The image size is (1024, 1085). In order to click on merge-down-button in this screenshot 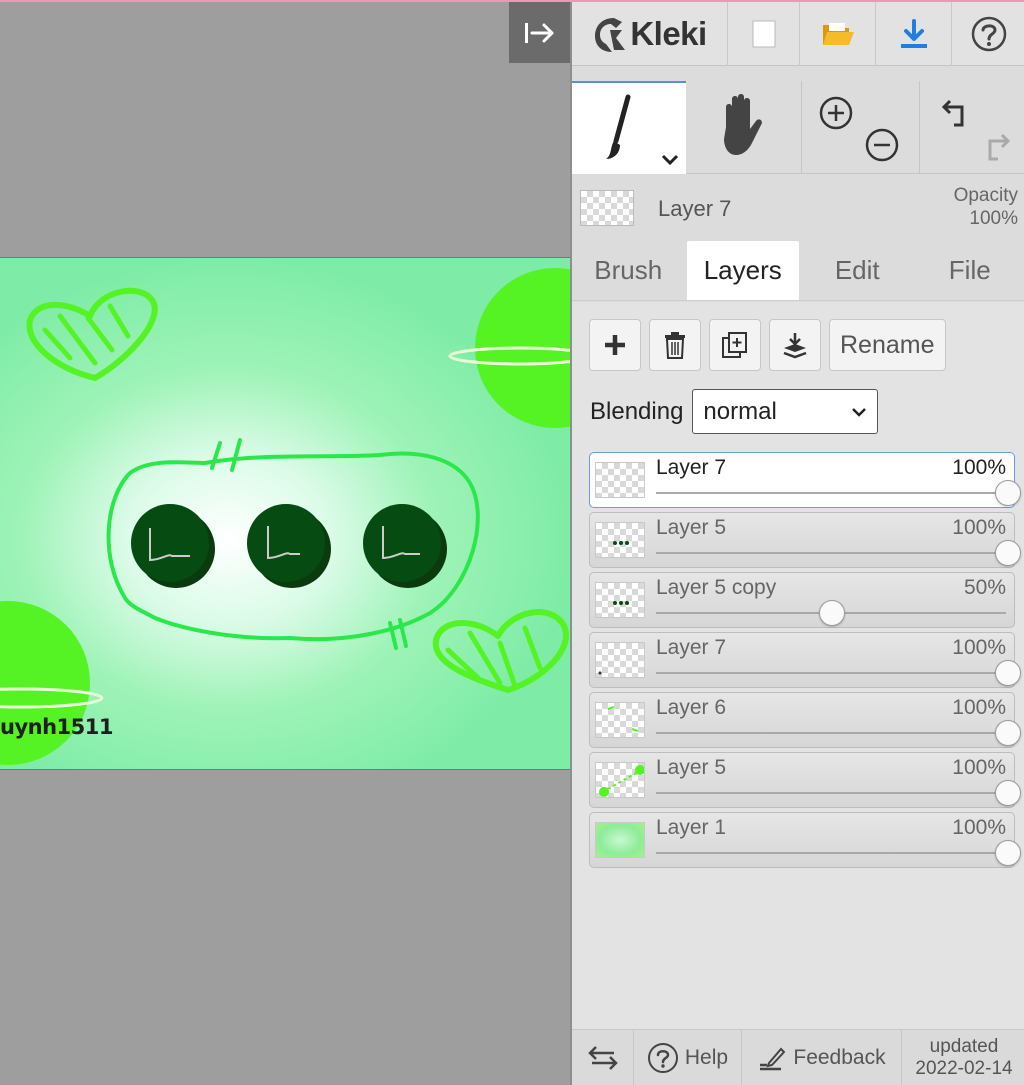, I will do `click(795, 345)`.